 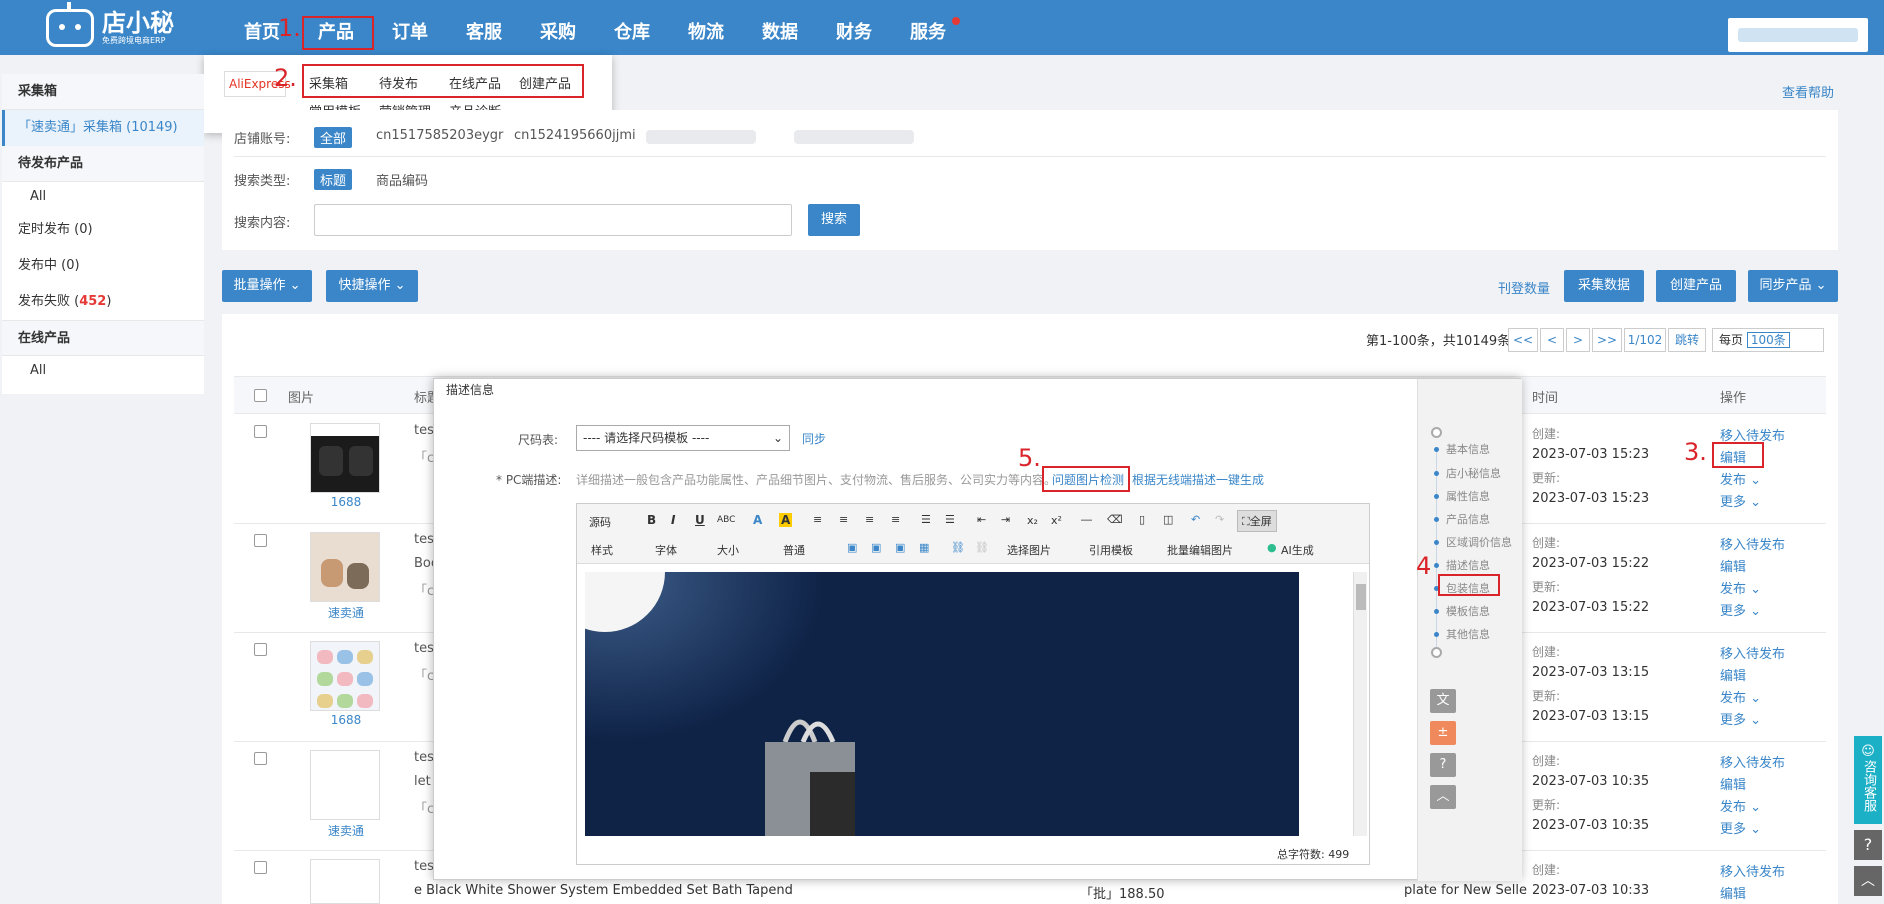 What do you see at coordinates (262, 31) in the screenshot?
I see `nav-home: 首页` at bounding box center [262, 31].